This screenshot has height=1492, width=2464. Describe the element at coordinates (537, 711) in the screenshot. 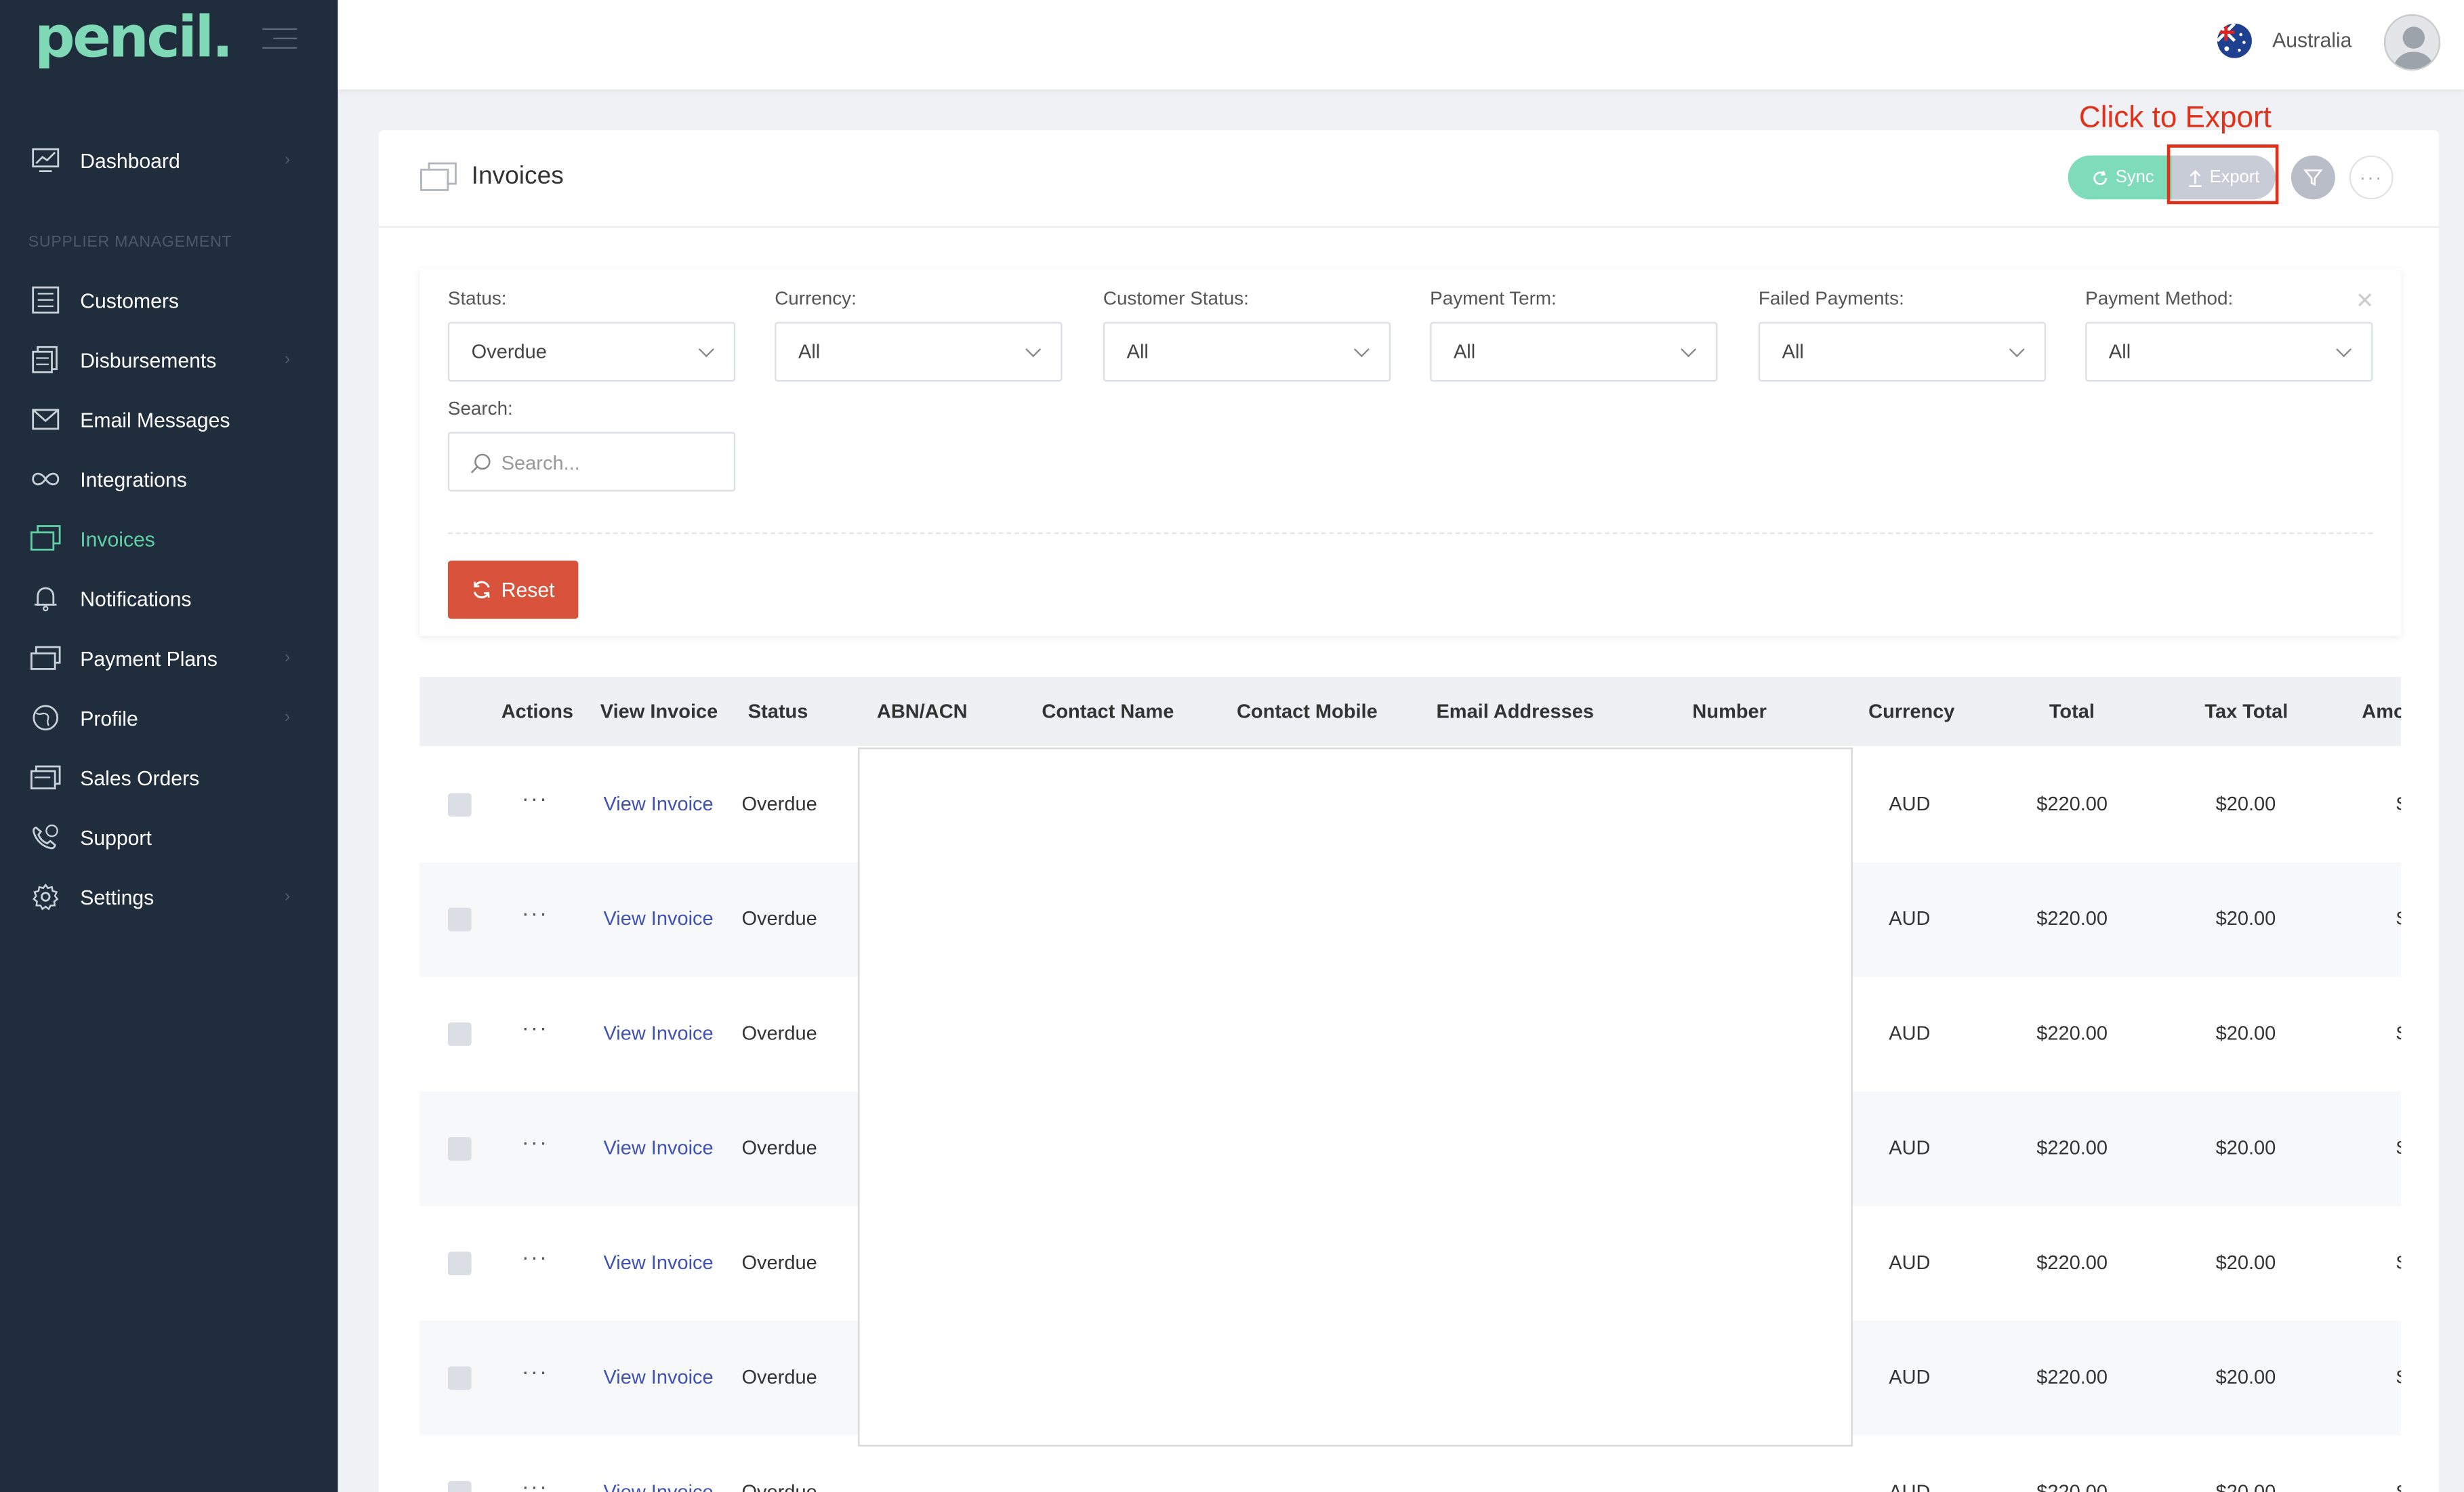

I see `column-header: Actions` at that location.